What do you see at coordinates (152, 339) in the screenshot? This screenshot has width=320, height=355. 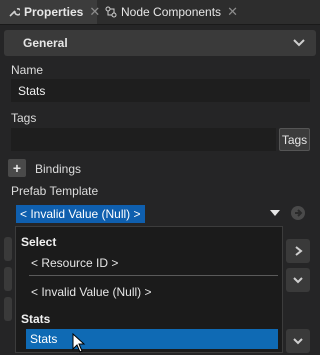 I see `dropdown-item-stats: Stats` at bounding box center [152, 339].